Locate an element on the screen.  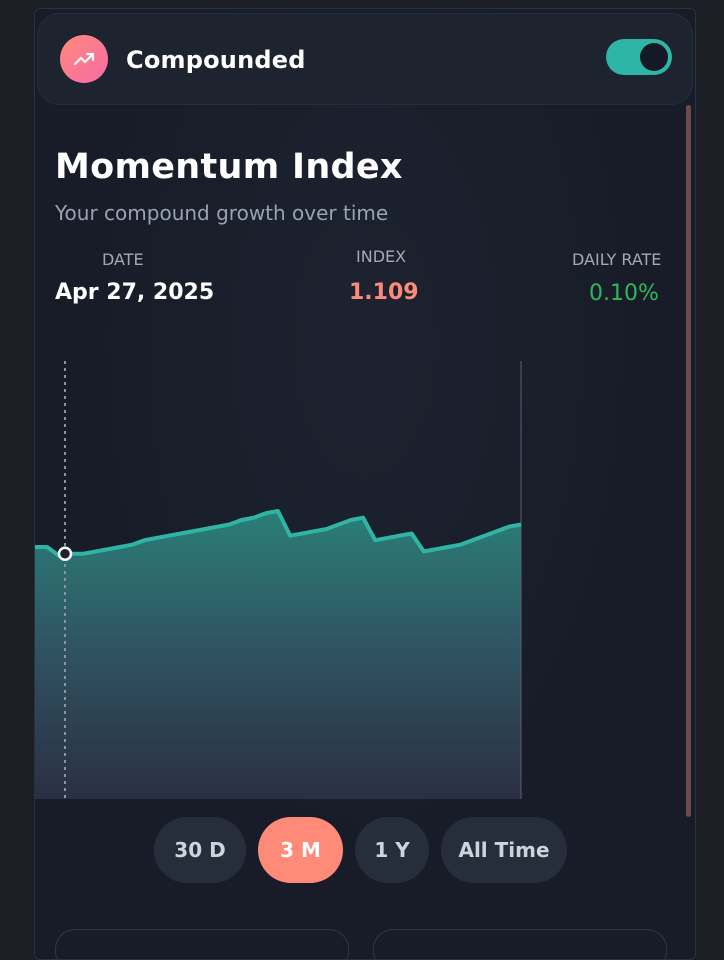
app-header: Compounded is located at coordinates (365, 59).